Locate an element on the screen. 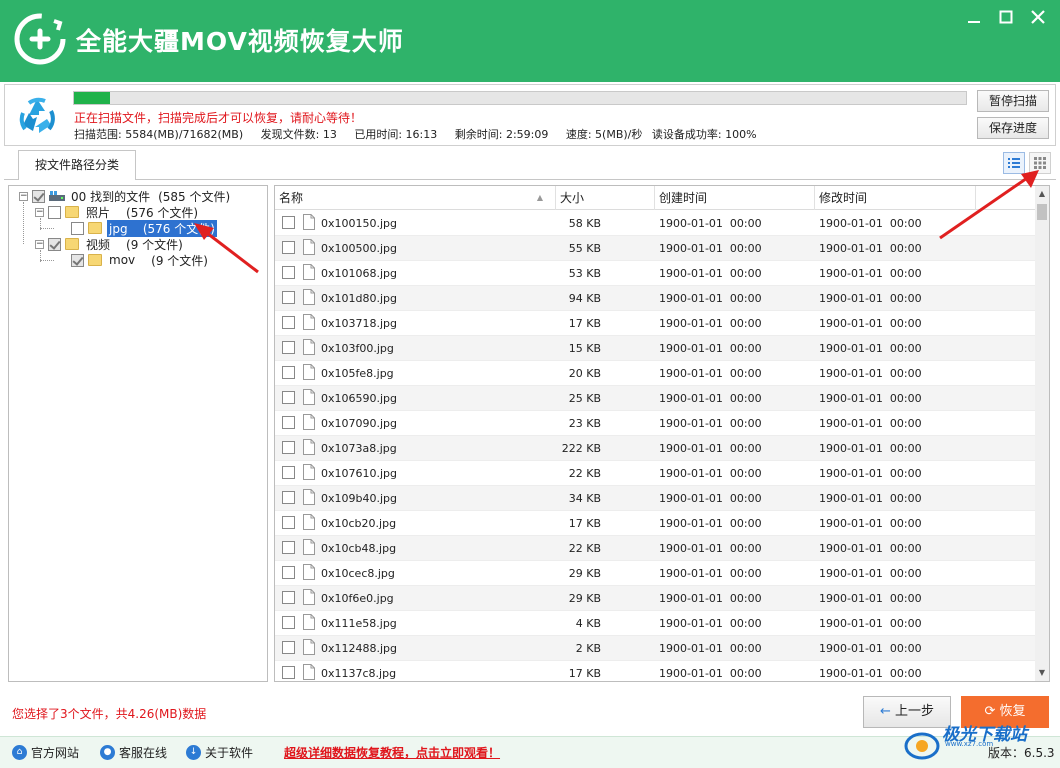 The width and height of the screenshot is (1060, 768). grid-view-button is located at coordinates (1040, 163).